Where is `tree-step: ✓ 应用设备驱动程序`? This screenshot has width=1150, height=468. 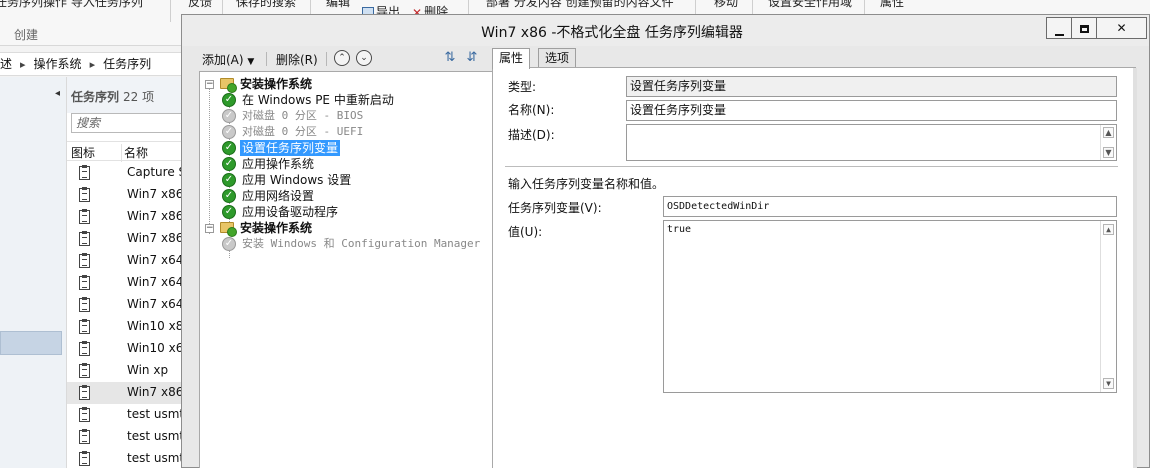 tree-step: ✓ 应用设备驱动程序 is located at coordinates (345, 212).